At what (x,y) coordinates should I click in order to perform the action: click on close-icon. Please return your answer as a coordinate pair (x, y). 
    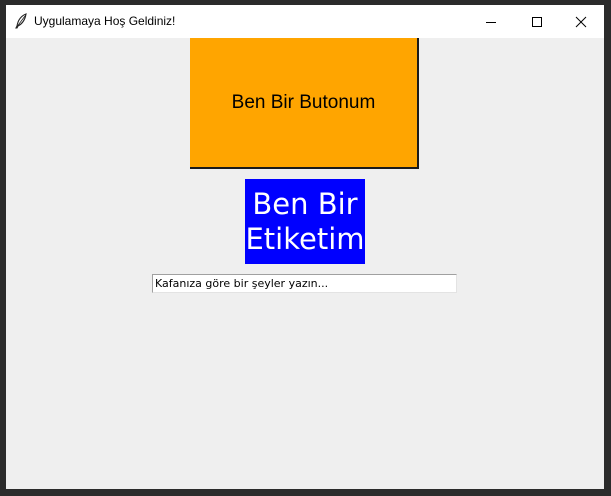
    Looking at the image, I should click on (581, 22).